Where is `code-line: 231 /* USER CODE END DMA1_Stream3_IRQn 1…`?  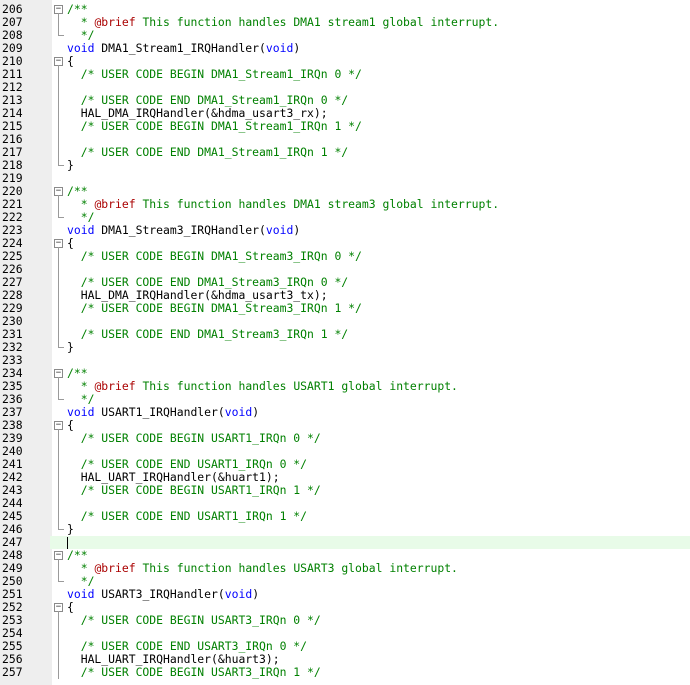 code-line: 231 /* USER CODE END DMA1_Stream3_IRQn 1… is located at coordinates (345, 334).